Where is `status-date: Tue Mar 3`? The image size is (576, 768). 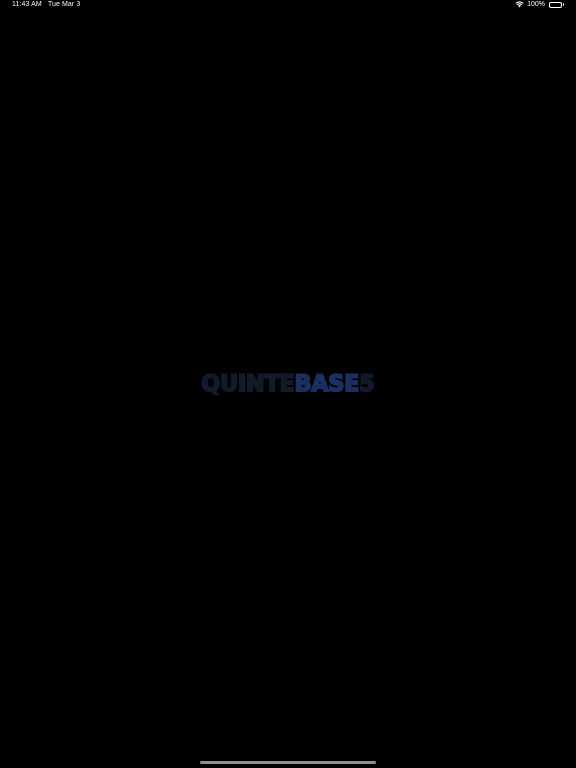 status-date: Tue Mar 3 is located at coordinates (64, 4).